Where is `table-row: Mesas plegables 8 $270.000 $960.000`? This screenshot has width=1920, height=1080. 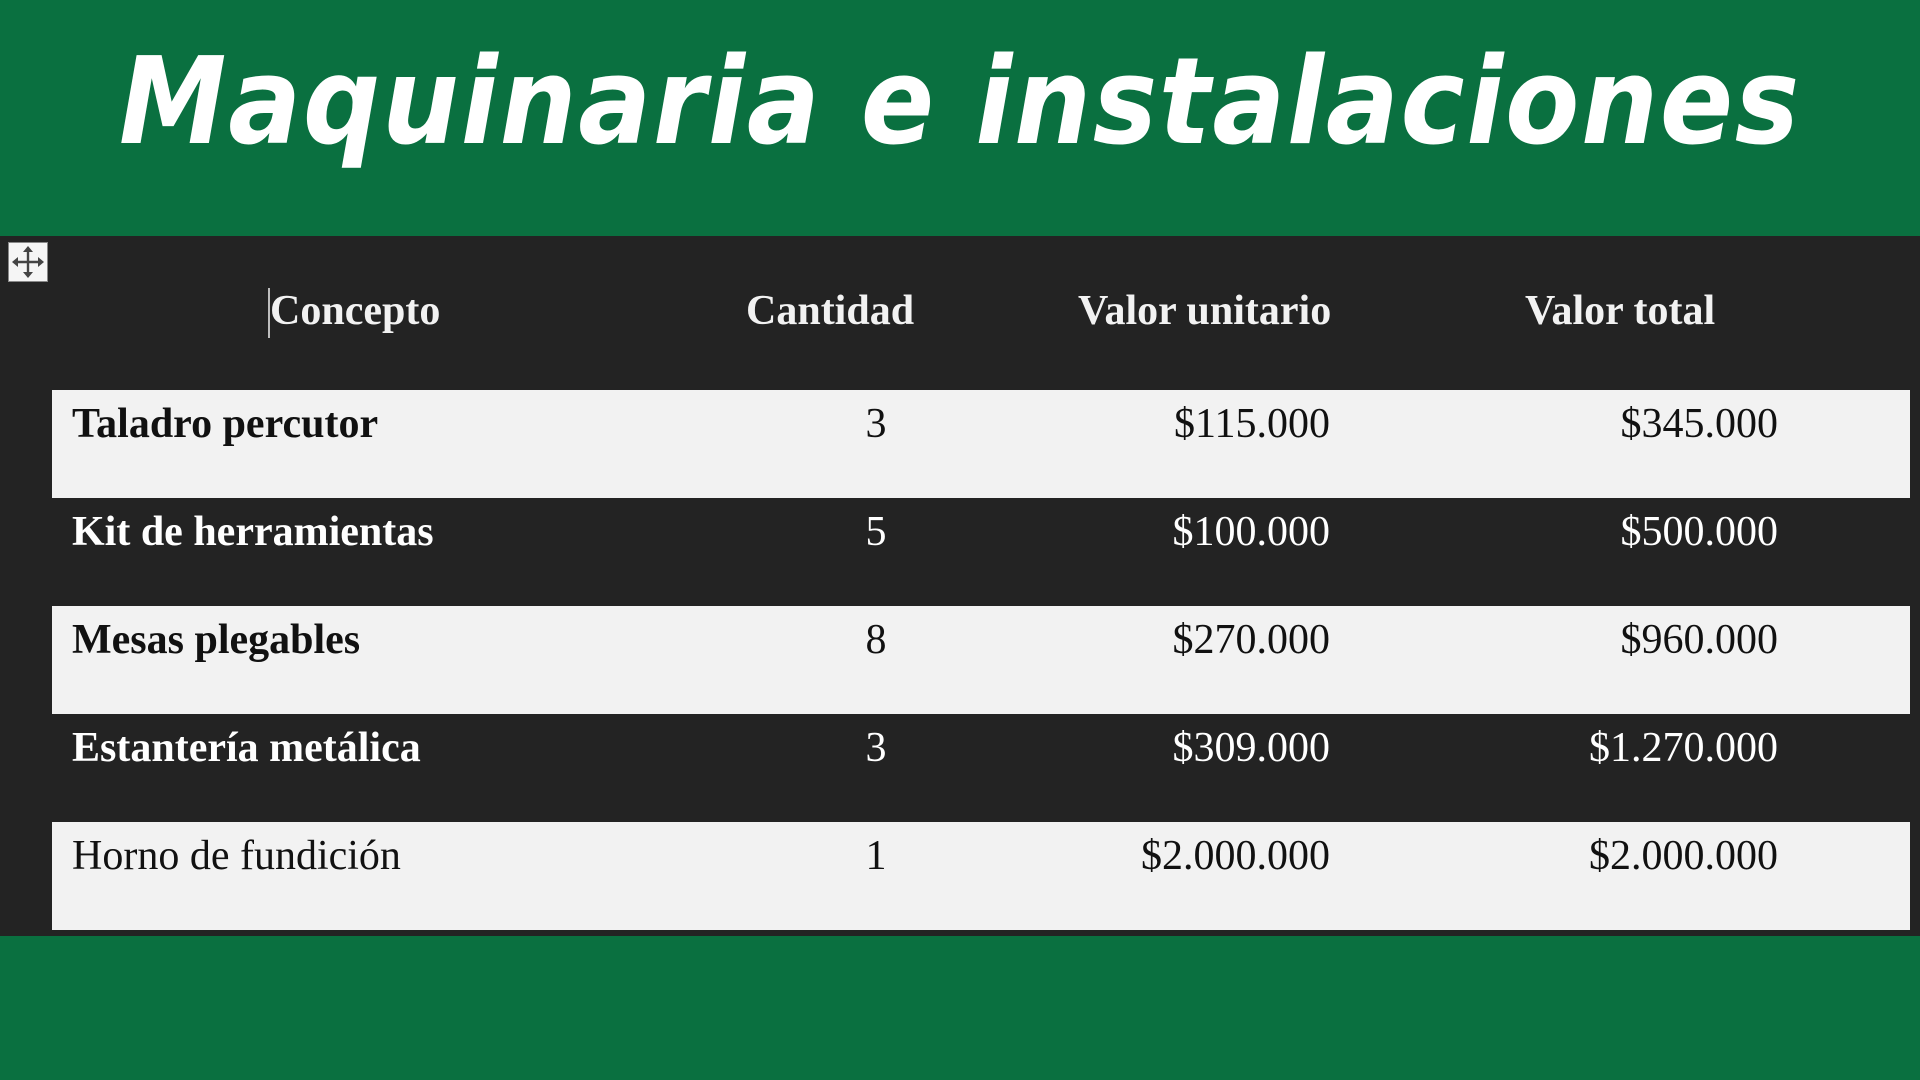
table-row: Mesas plegables 8 $270.000 $960.000 is located at coordinates (981, 660).